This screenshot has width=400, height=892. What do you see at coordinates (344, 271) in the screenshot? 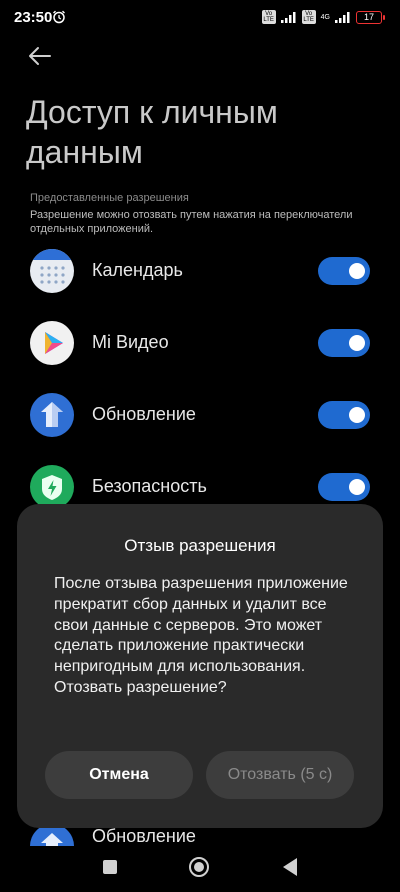
I see `permission-toggle-calendar` at bounding box center [344, 271].